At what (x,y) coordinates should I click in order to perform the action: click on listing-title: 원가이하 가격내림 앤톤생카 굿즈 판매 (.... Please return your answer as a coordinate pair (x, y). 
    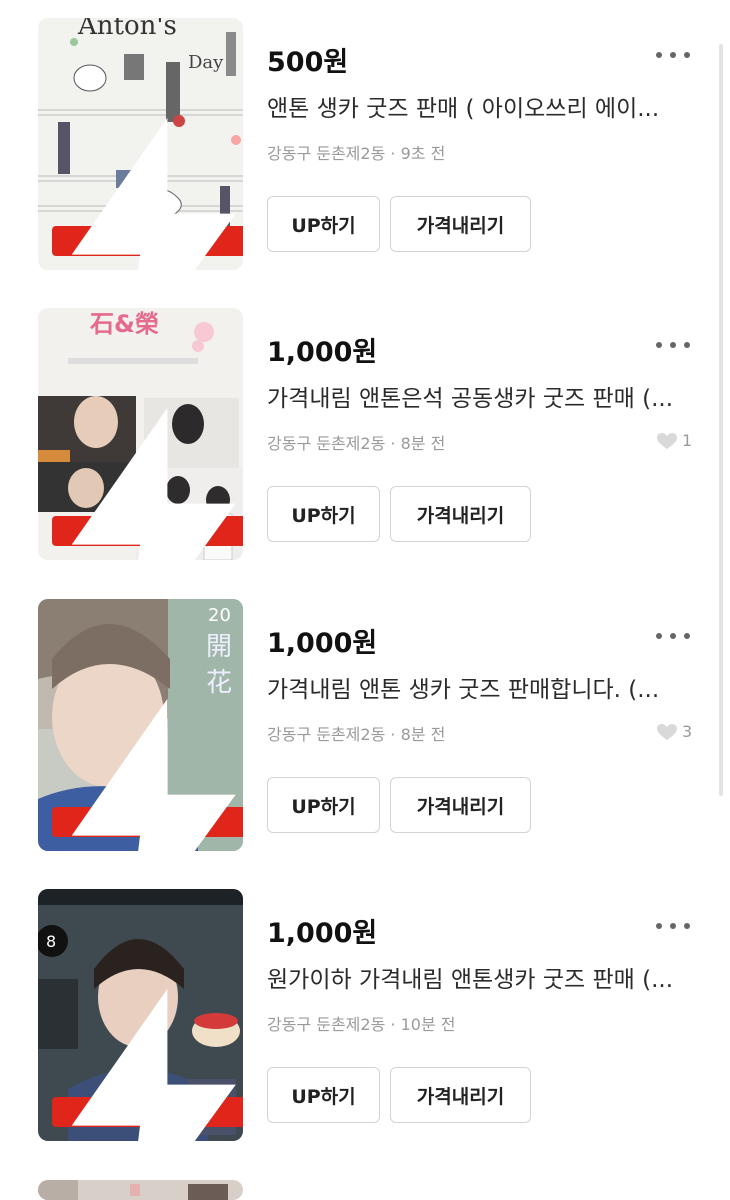
    Looking at the image, I should click on (474, 977).